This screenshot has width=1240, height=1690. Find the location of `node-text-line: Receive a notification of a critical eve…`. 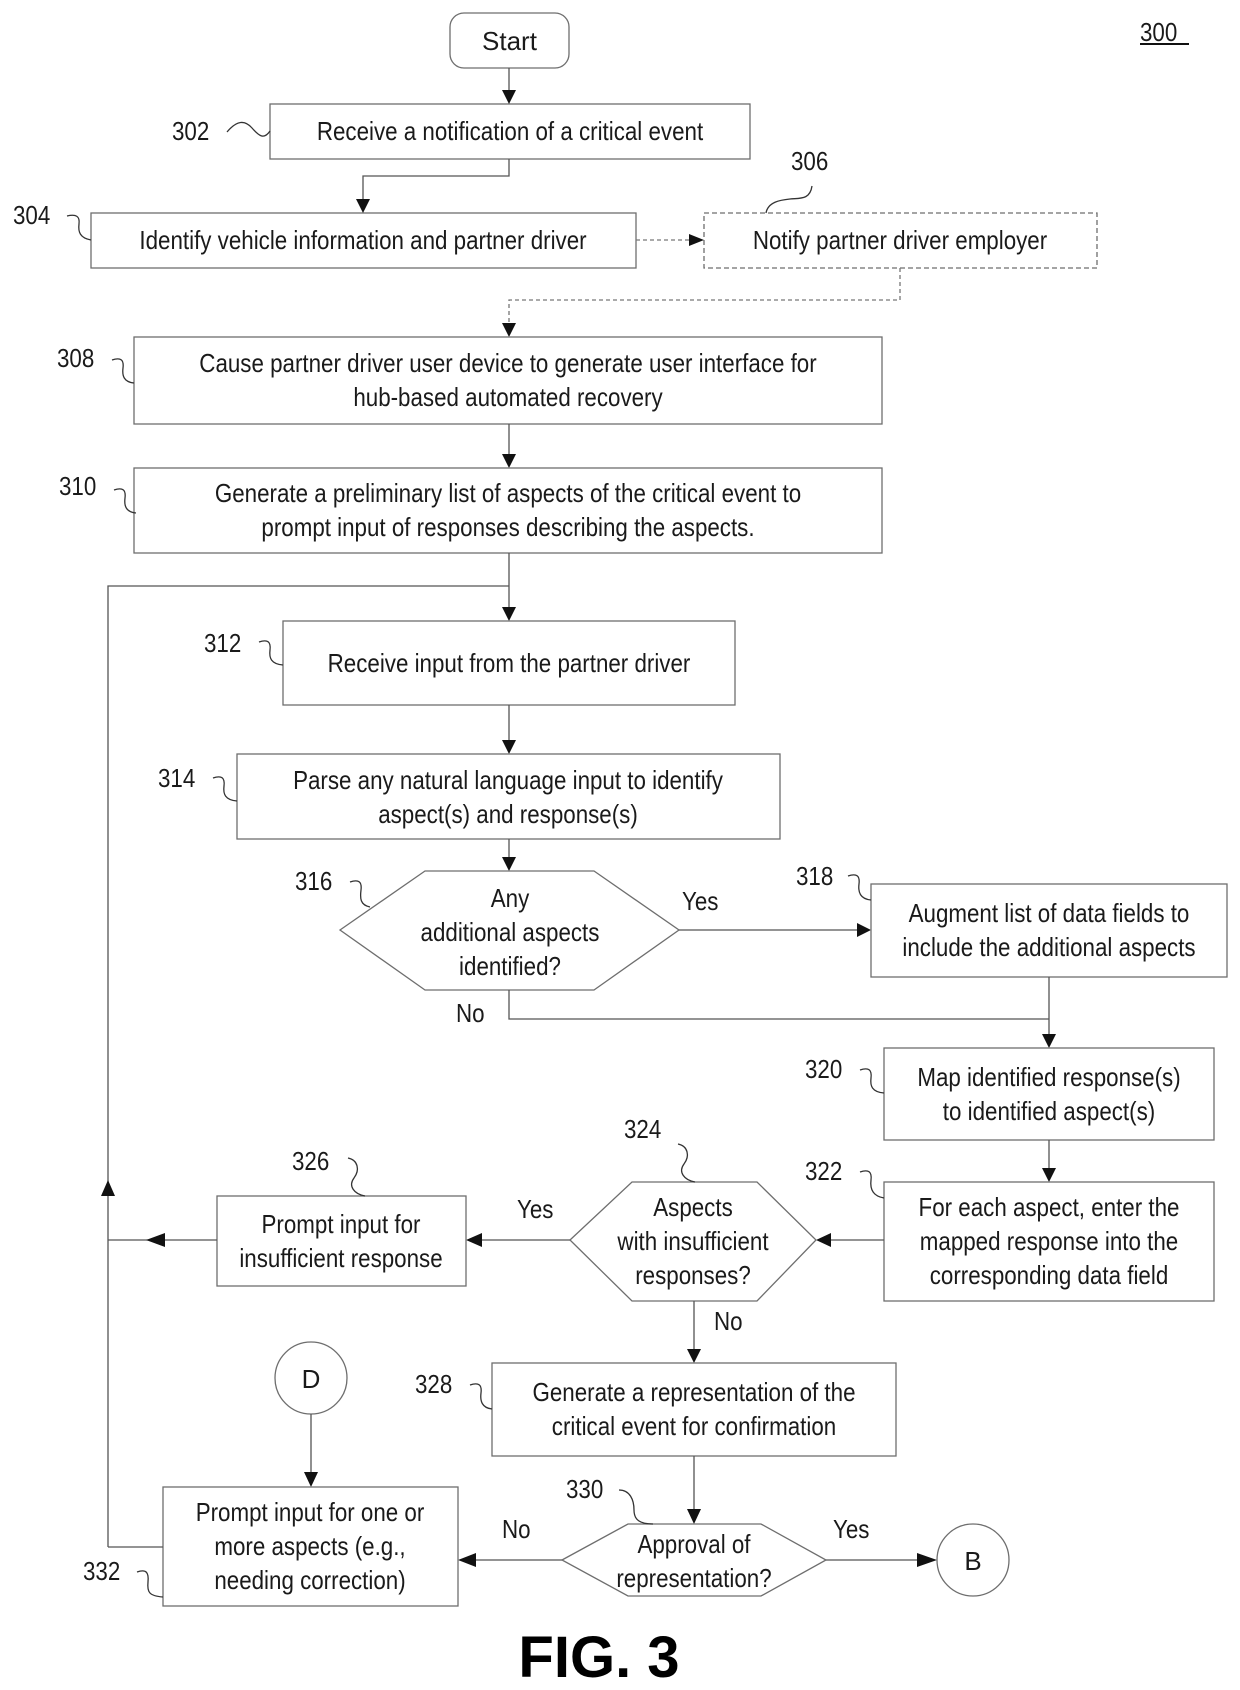

node-text-line: Receive a notification of a critical eve… is located at coordinates (510, 131).